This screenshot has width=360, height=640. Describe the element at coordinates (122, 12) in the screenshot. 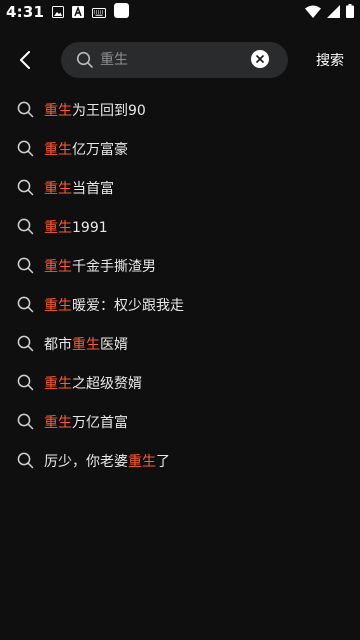

I see `app-square-icon` at that location.